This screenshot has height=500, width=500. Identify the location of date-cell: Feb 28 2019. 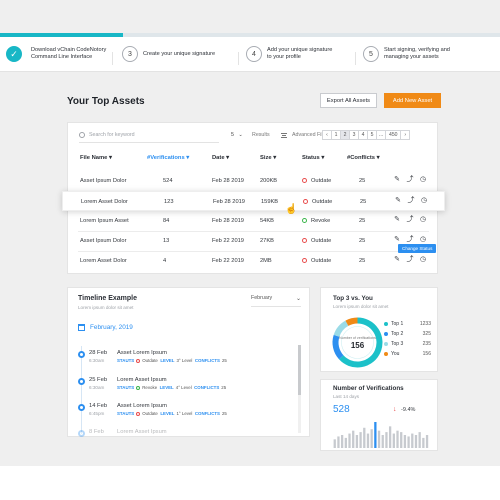
(229, 202).